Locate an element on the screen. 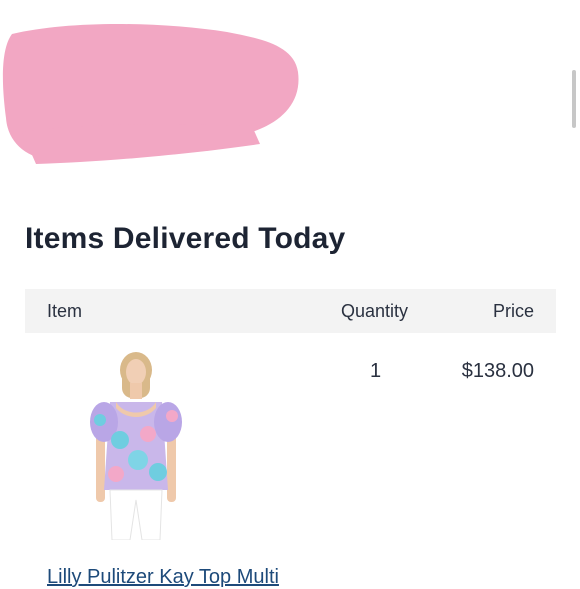  scrollbar-thumb is located at coordinates (574, 99).